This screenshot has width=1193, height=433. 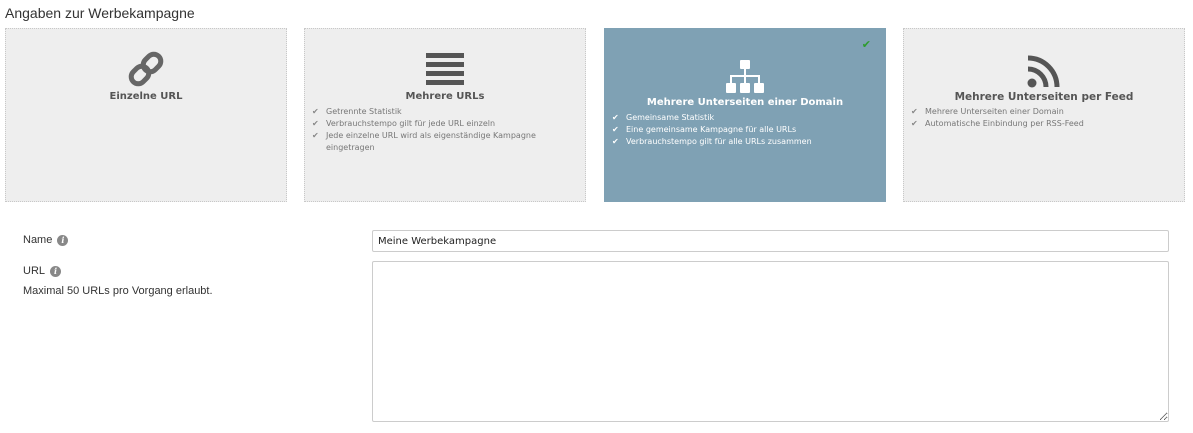 I want to click on url-label-row: URL i, so click(x=42, y=271).